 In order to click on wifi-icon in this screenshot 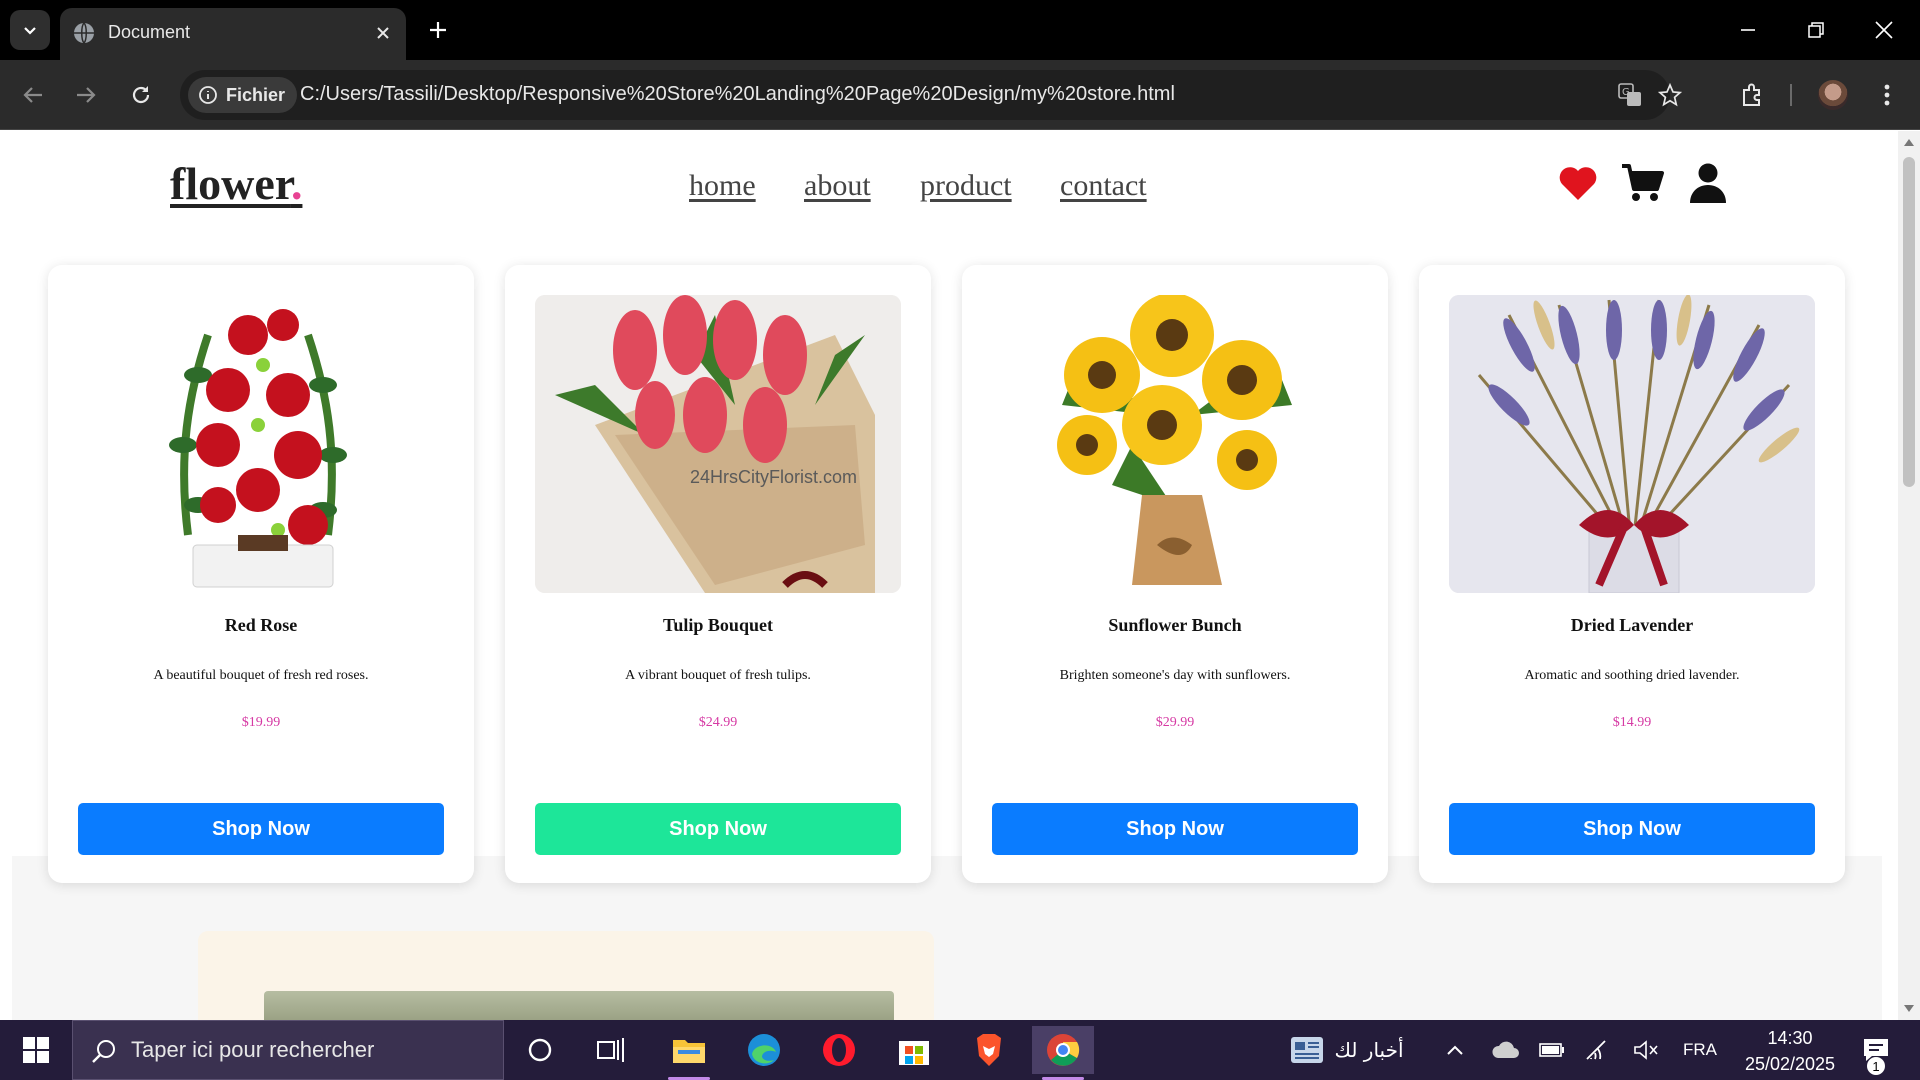, I will do `click(1596, 1050)`.